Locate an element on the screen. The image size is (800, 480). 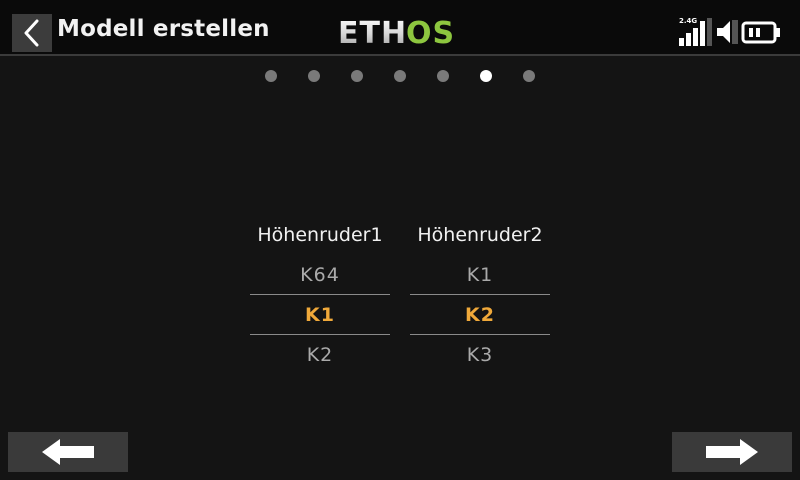
top-bar: Modell erstellen ETH OS 2.4G is located at coordinates (400, 28).